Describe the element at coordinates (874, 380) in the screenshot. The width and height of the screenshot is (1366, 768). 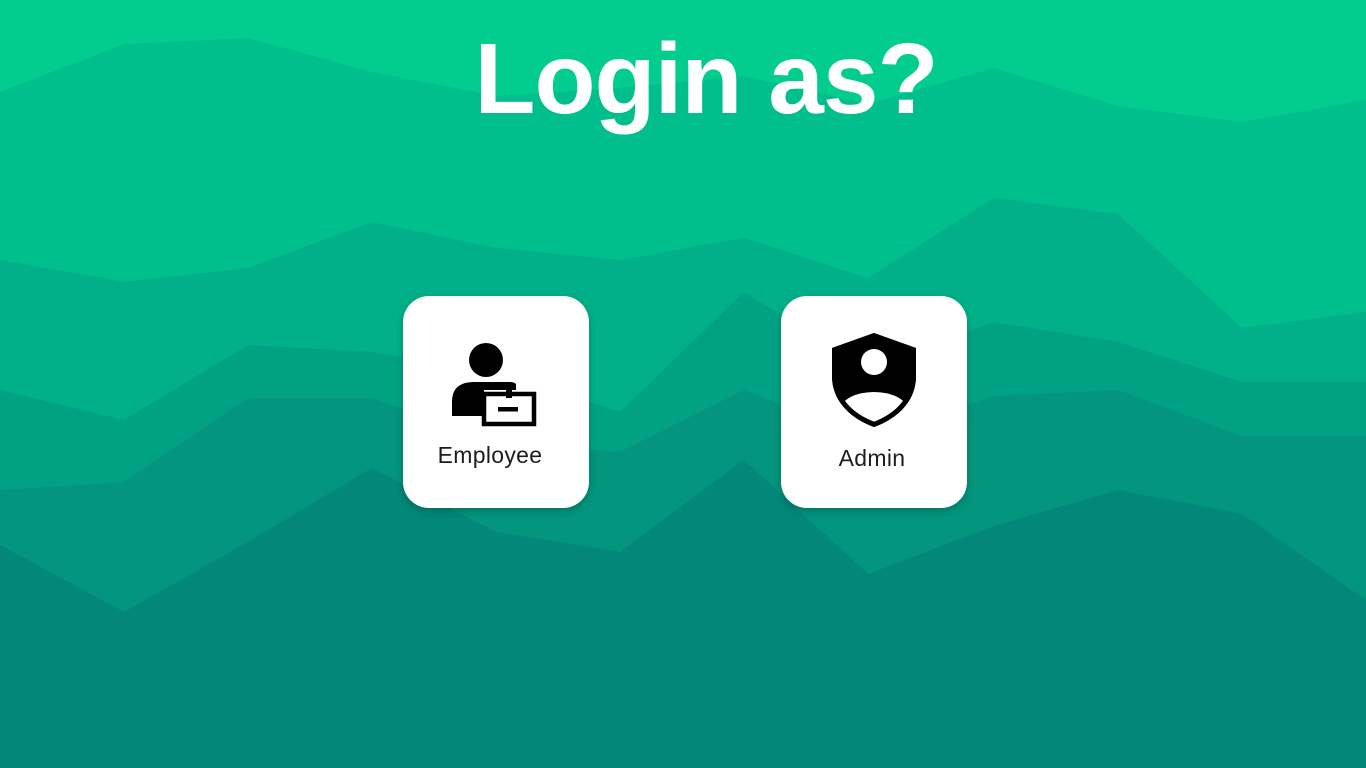
I see `admin-shield-icon` at that location.